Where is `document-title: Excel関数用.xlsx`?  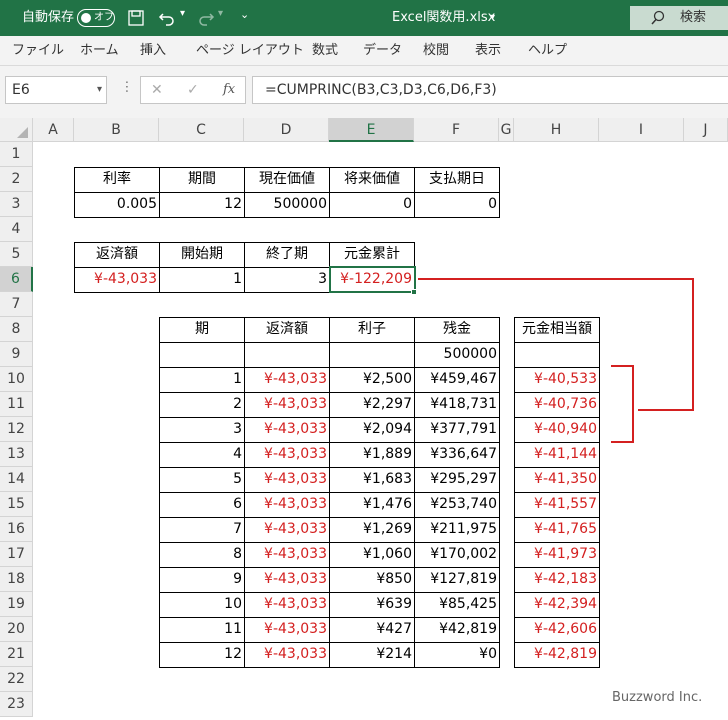 document-title: Excel関数用.xlsx is located at coordinates (443, 18).